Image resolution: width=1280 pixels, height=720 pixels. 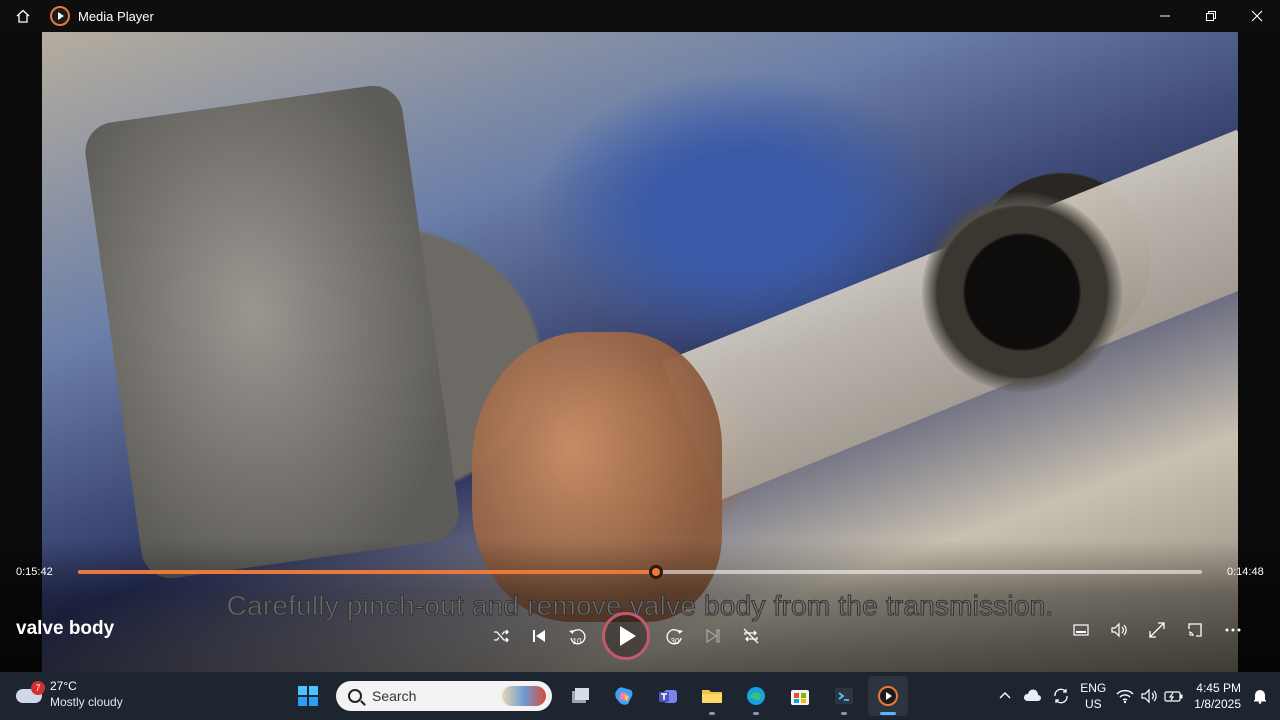 I want to click on media-player-icon, so click(x=888, y=696).